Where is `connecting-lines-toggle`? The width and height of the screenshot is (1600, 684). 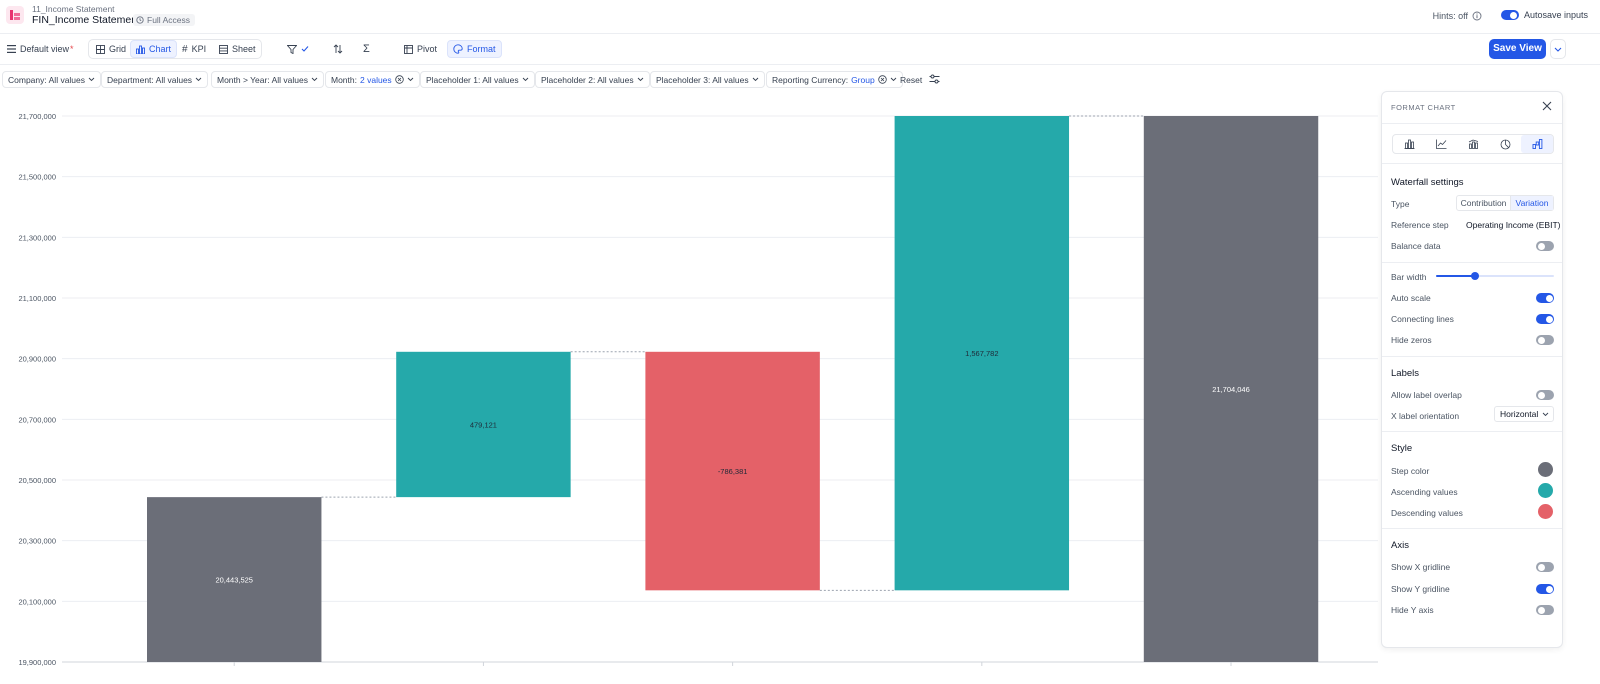
connecting-lines-toggle is located at coordinates (1545, 319).